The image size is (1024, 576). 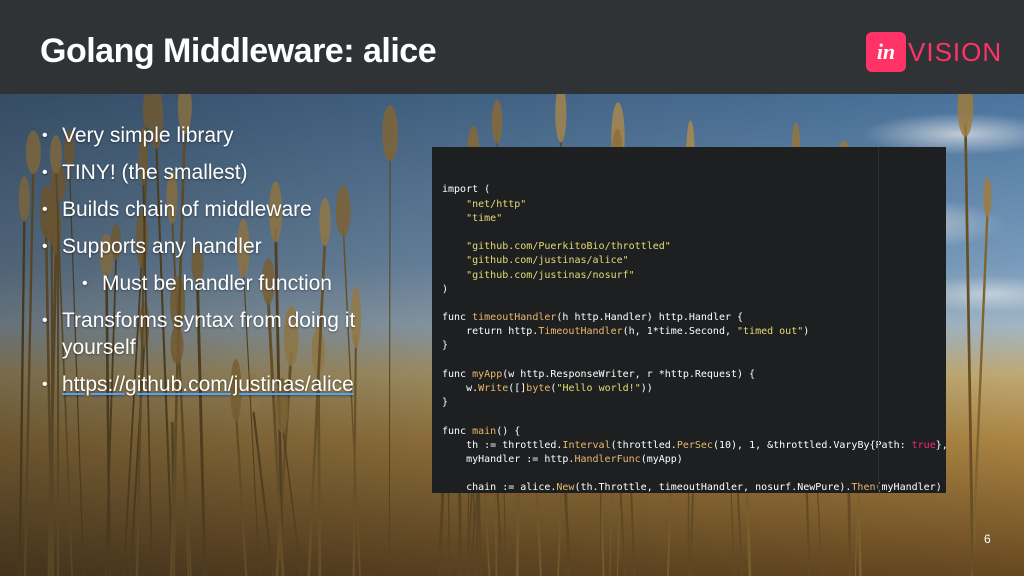 What do you see at coordinates (547, 389) in the screenshot?
I see `code-line: w.Write([]byte("Hello world!"))` at bounding box center [547, 389].